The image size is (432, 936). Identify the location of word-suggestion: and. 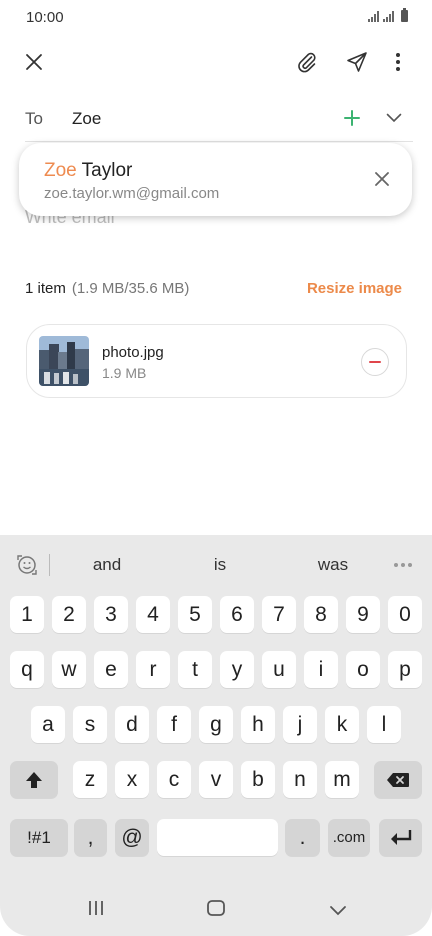
(107, 565).